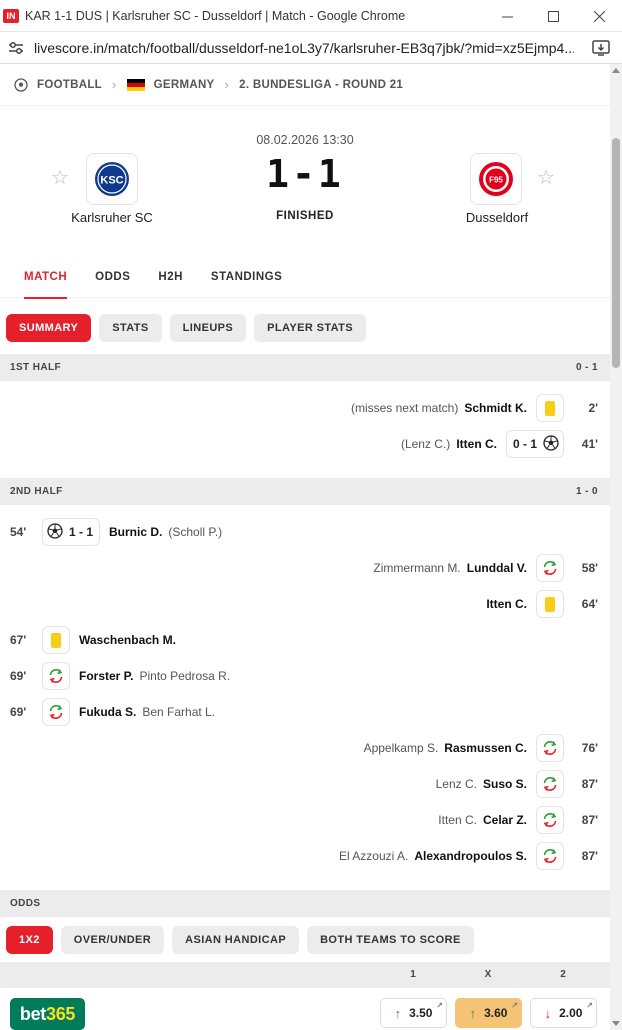 This screenshot has width=622, height=1030. I want to click on market-1x2: 1X2, so click(29, 940).